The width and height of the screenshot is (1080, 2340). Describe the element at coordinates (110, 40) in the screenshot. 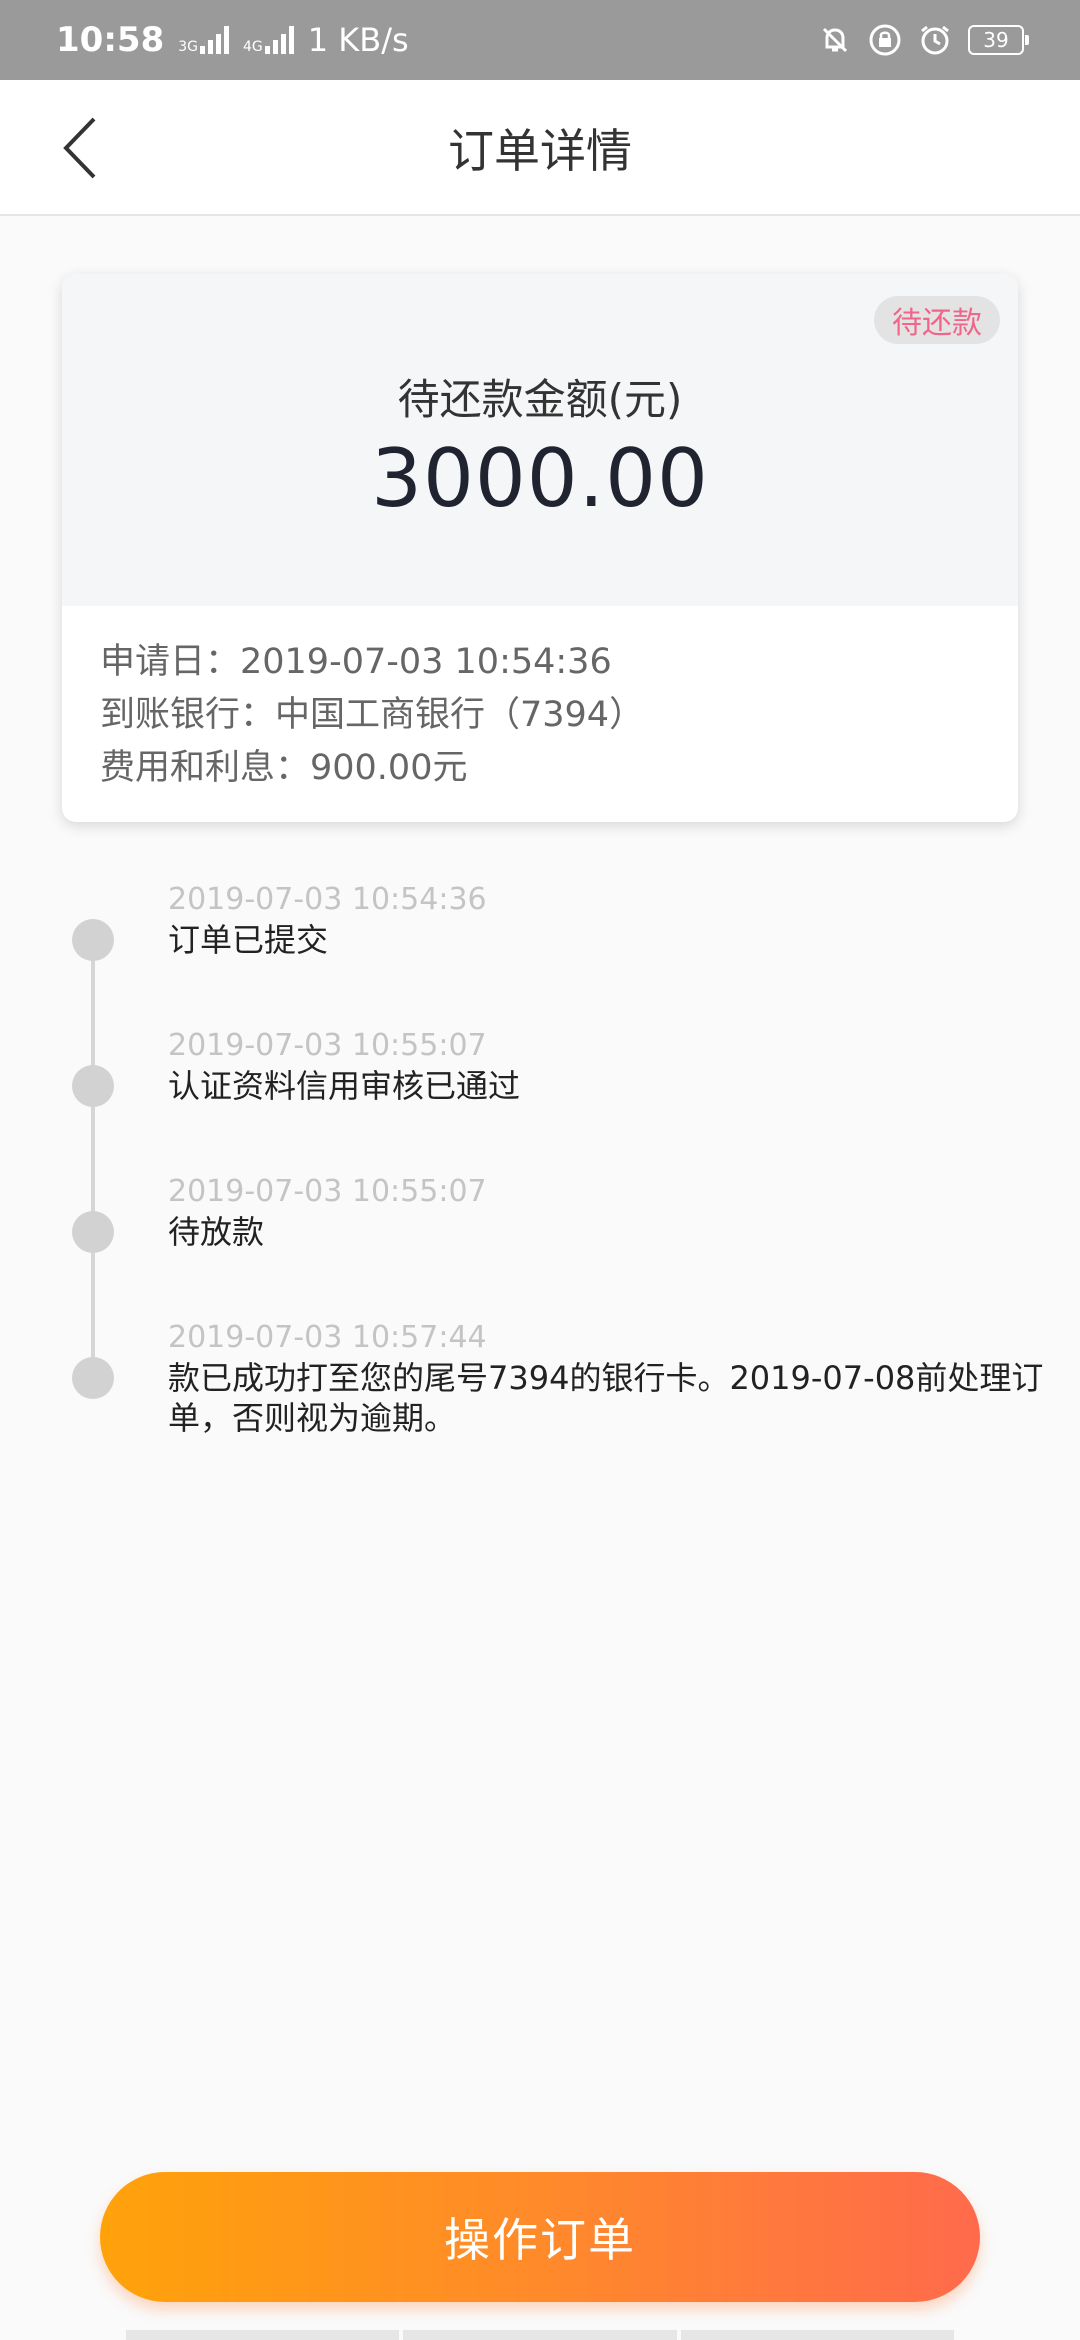

I see `status-time: 10:58` at that location.